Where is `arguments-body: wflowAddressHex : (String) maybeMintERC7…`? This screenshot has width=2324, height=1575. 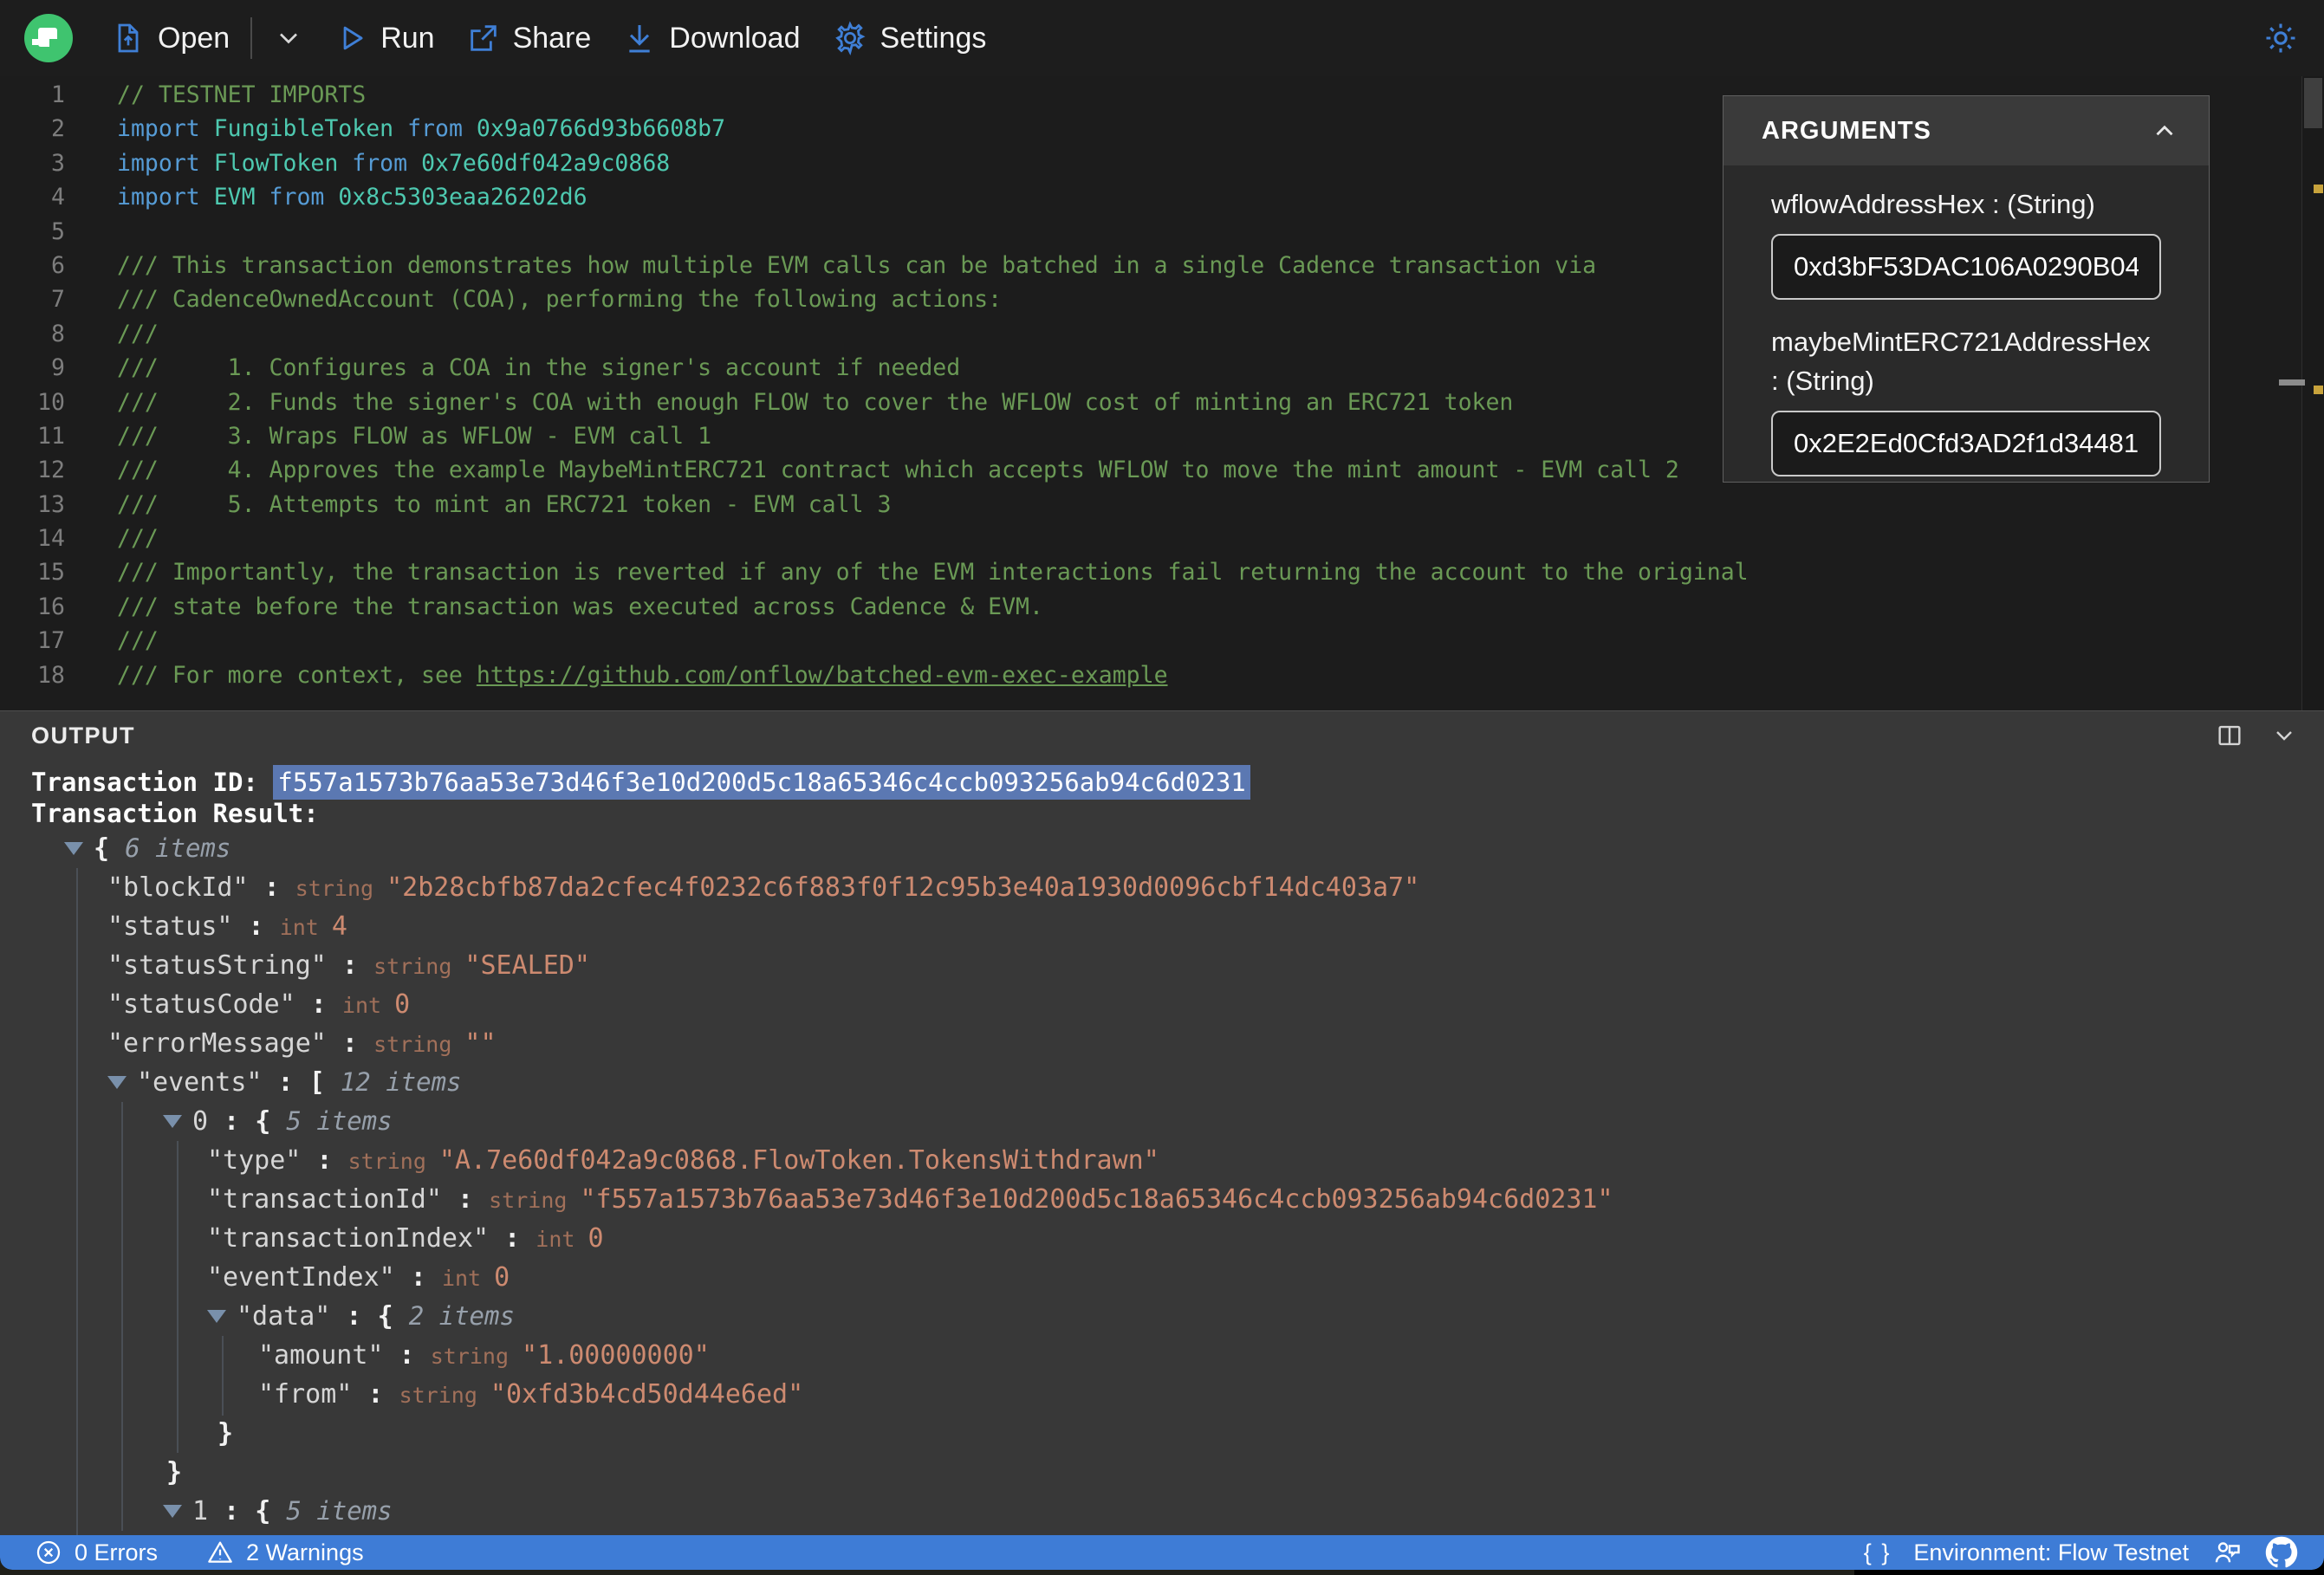
arguments-body: wflowAddressHex : (String) maybeMintERC7… is located at coordinates (1966, 332).